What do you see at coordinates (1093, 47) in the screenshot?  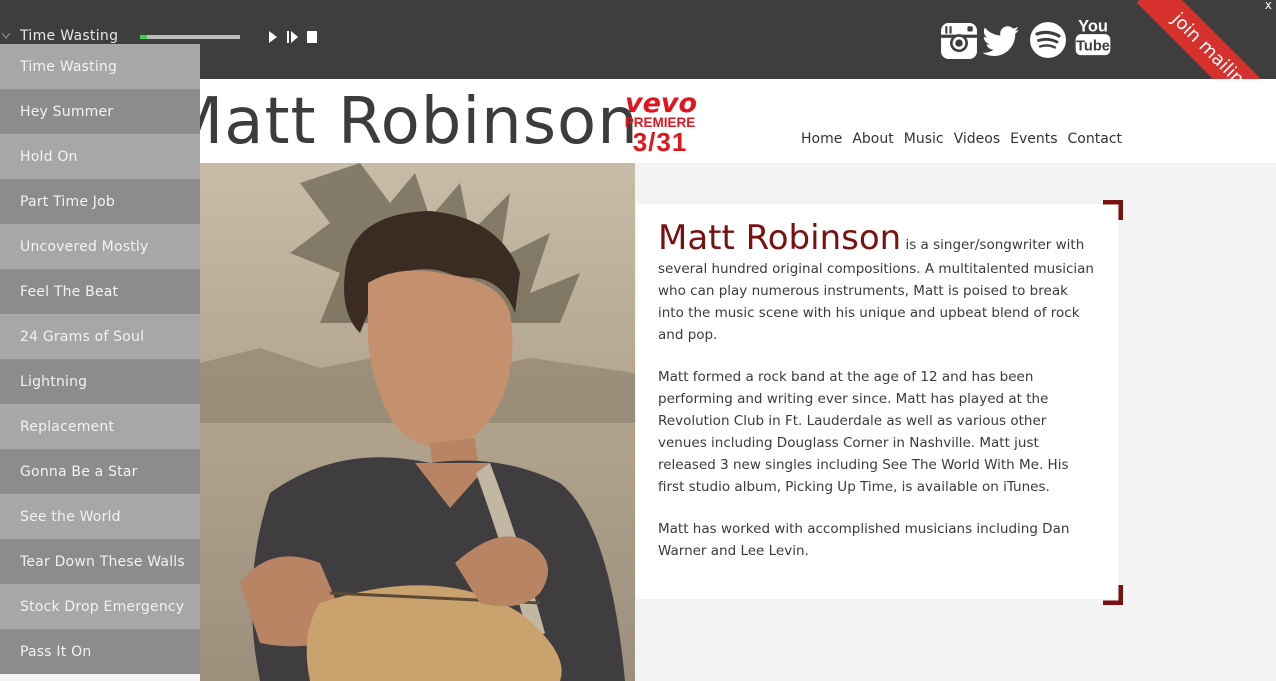 I see `youtube-text-bottom: Tube` at bounding box center [1093, 47].